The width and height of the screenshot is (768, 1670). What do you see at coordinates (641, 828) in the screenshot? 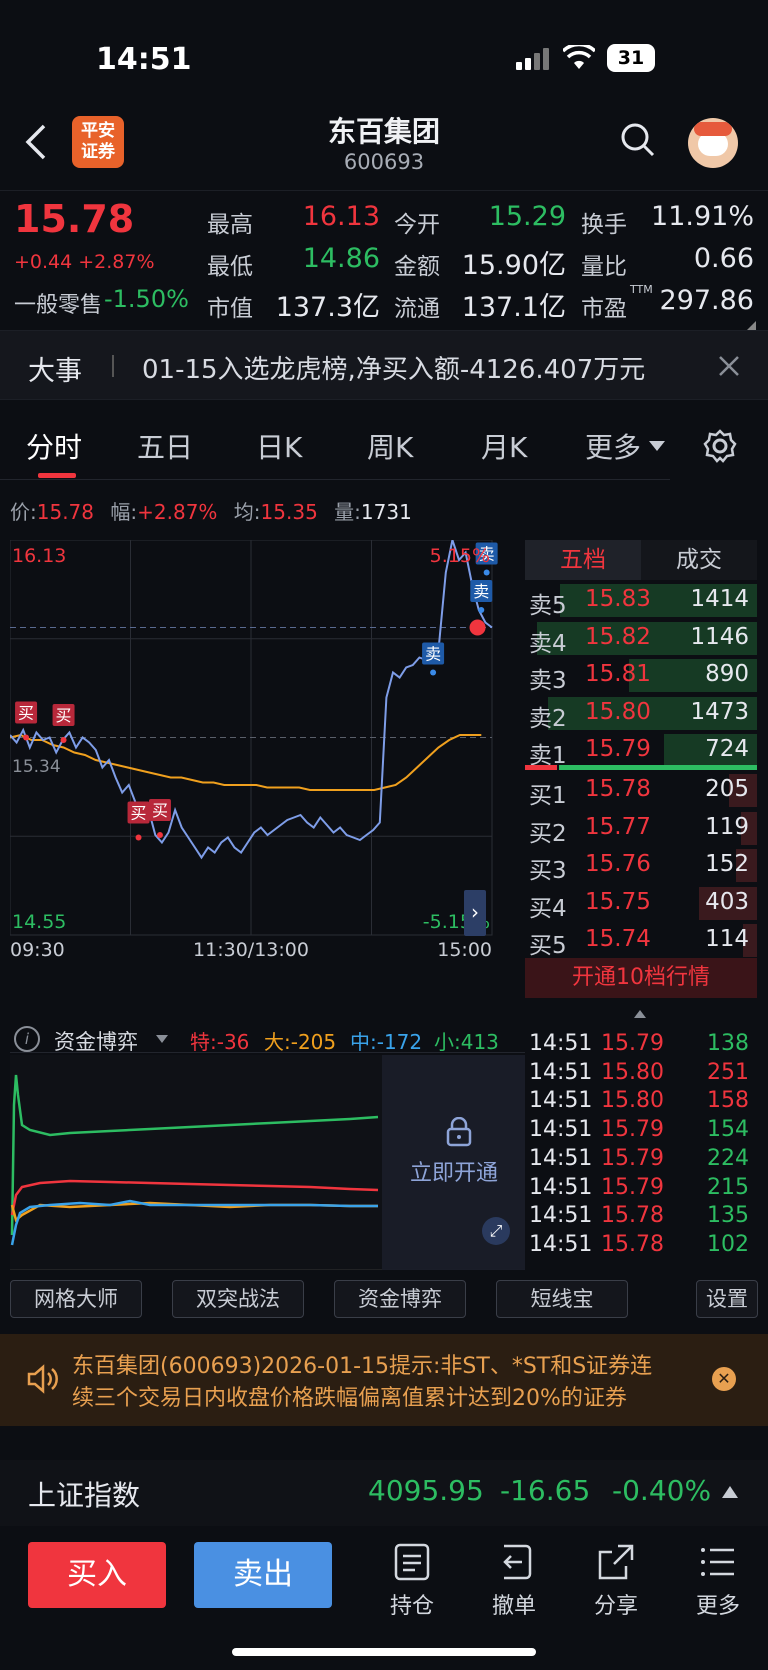
I see `order-book-row: 买2 15.77 119` at bounding box center [641, 828].